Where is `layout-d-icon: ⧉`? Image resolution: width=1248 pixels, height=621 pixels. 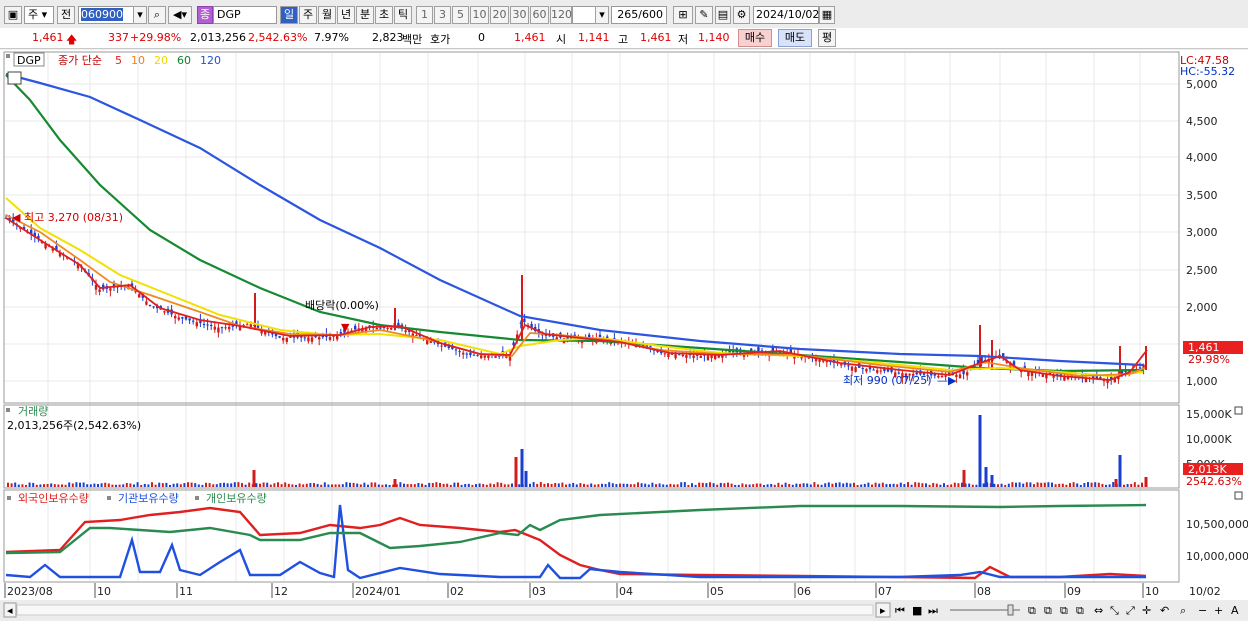 layout-d-icon: ⧉ is located at coordinates (1080, 610).